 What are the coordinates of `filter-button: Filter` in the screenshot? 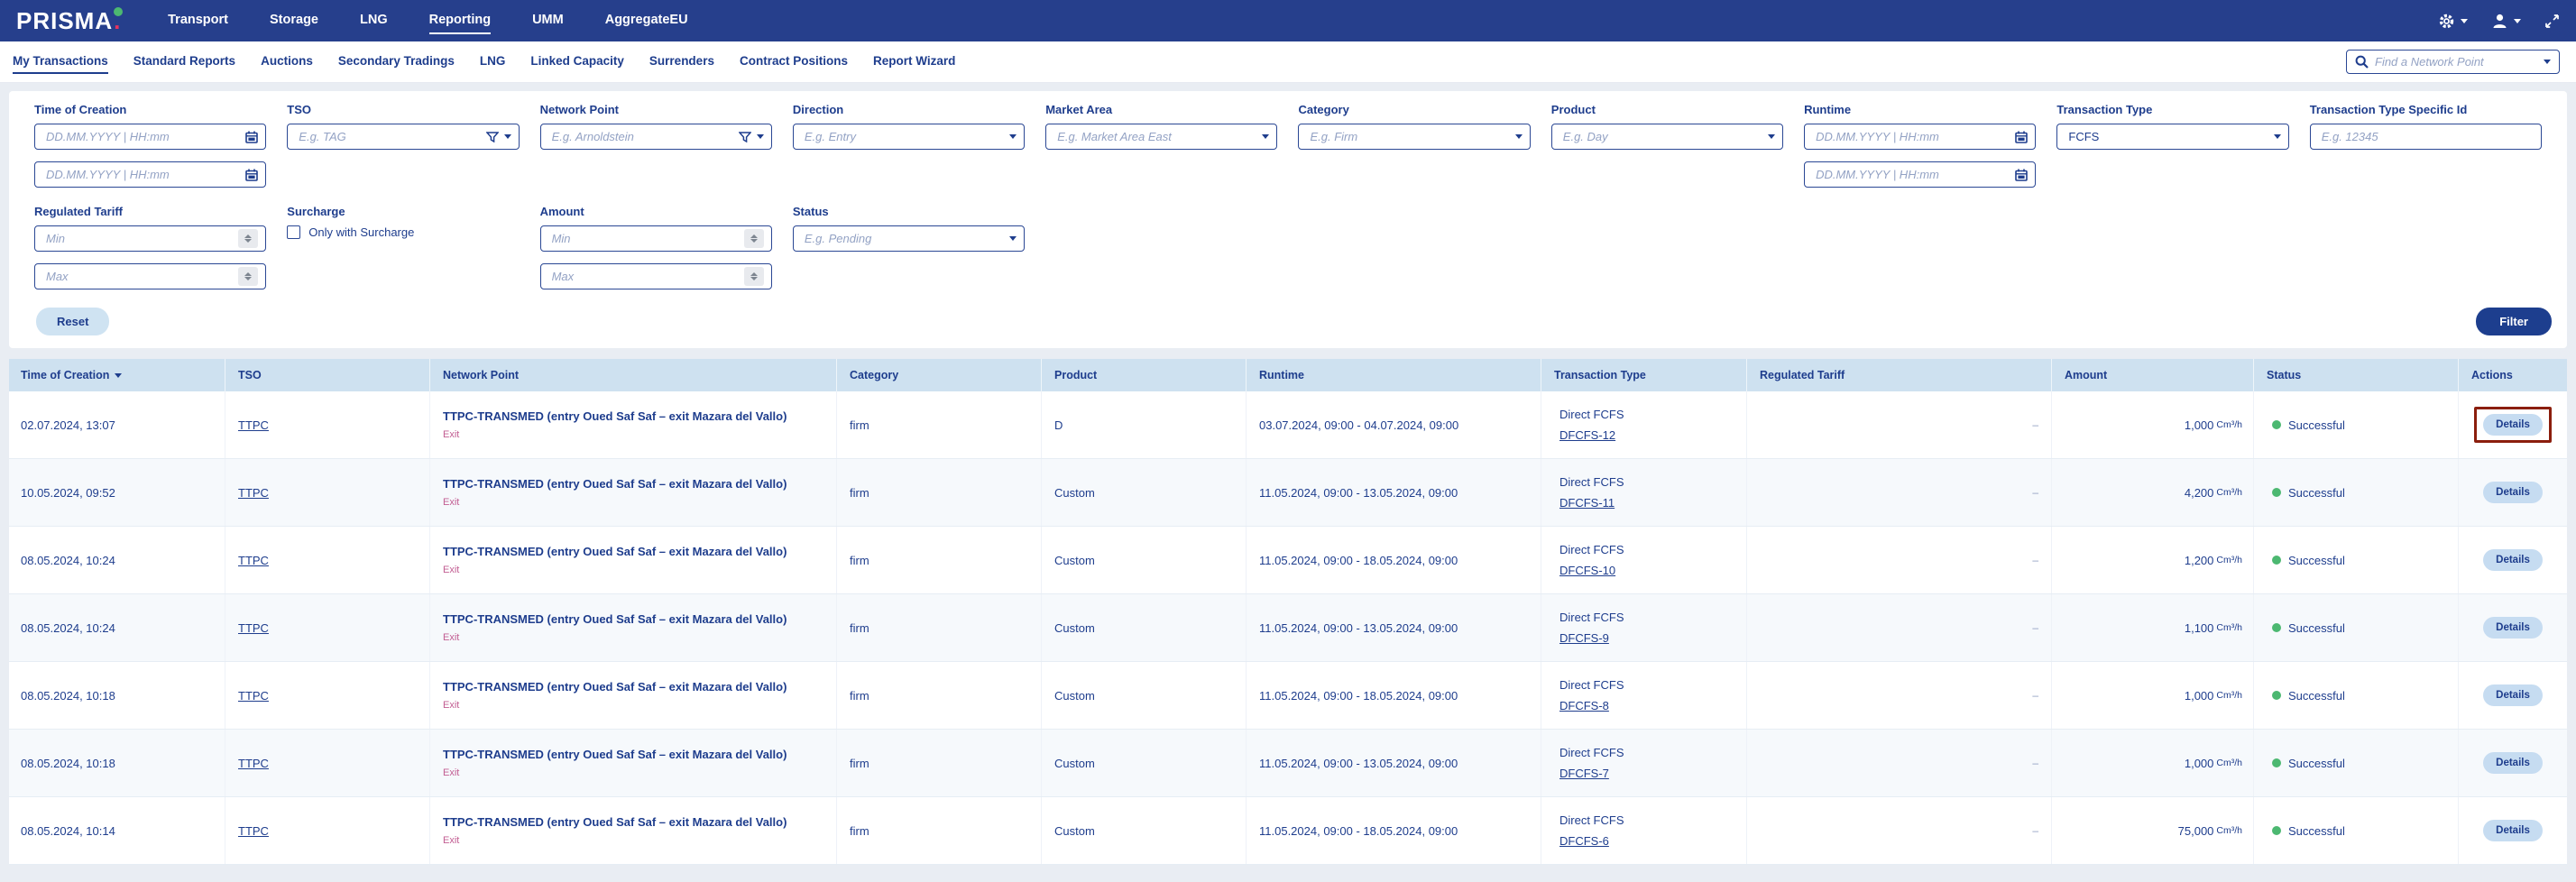 It's located at (2514, 321).